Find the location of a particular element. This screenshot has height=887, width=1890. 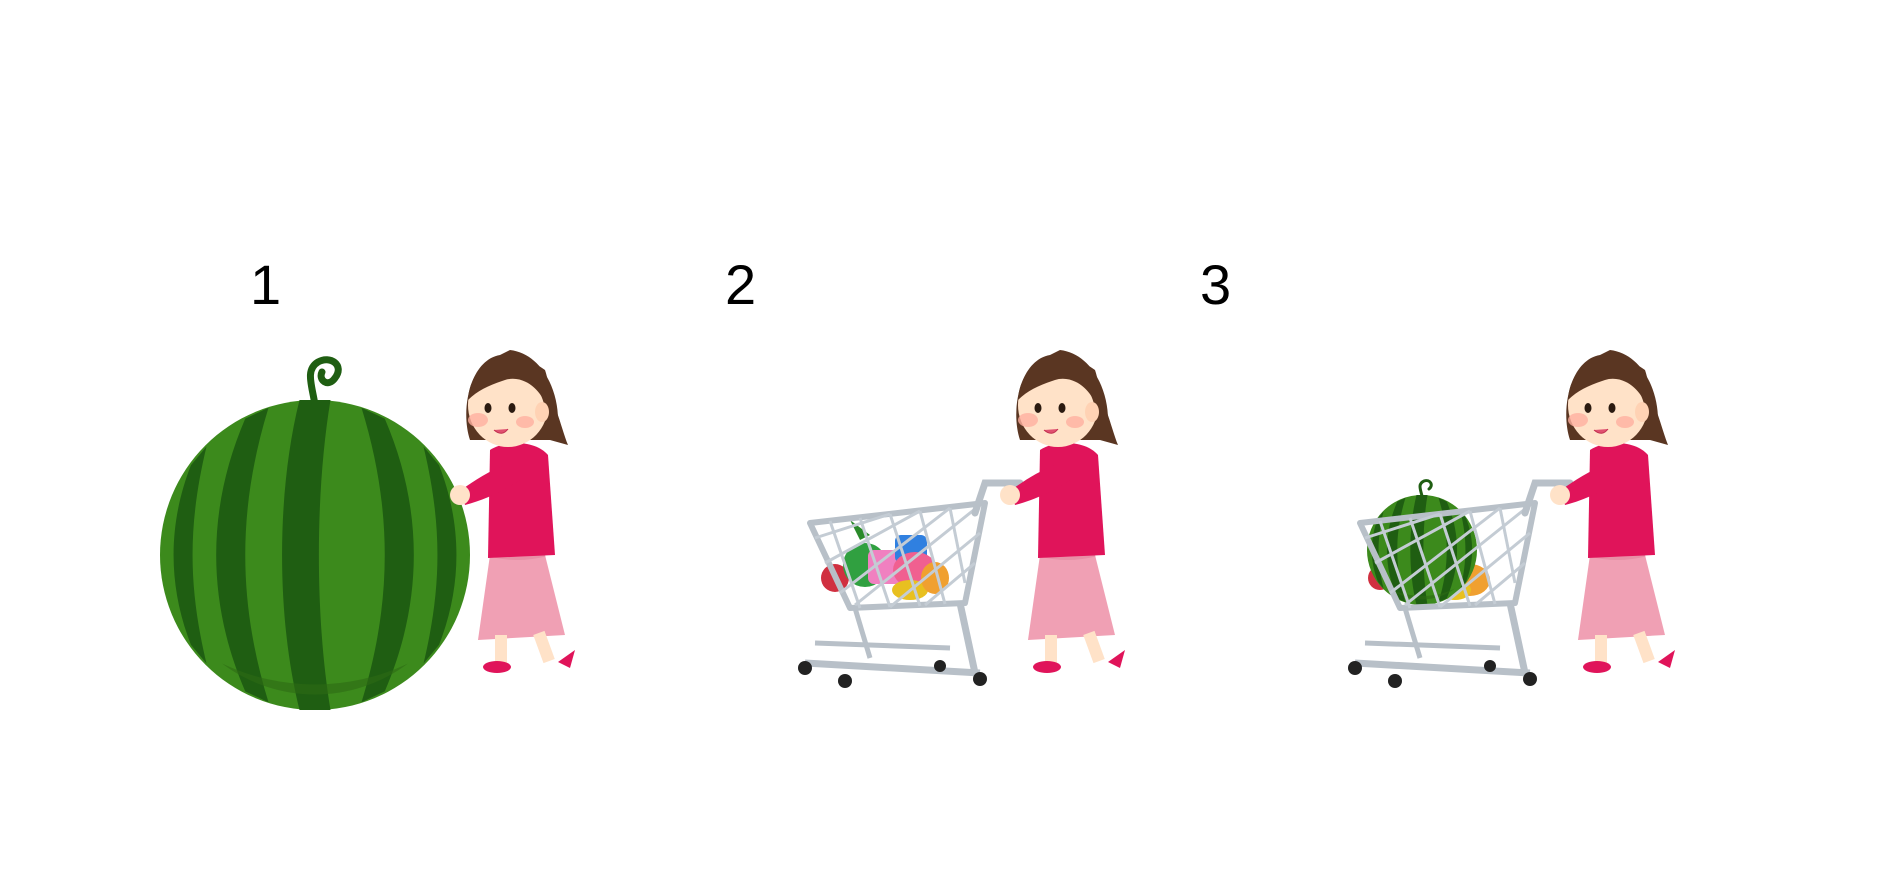

watermelon-small is located at coordinates (1422, 542).